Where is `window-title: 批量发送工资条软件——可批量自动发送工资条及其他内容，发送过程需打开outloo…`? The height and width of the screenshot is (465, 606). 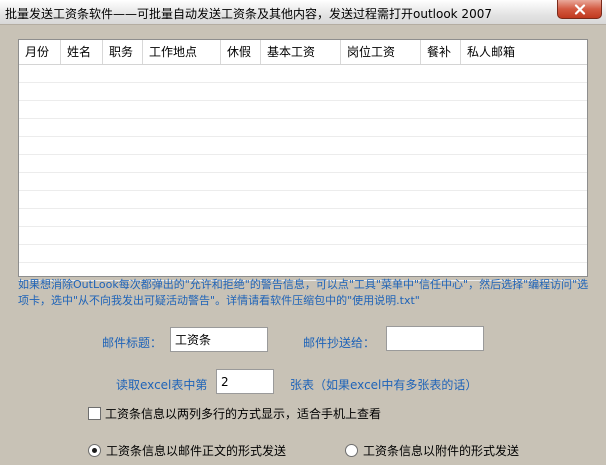 window-title: 批量发送工资条软件——可批量自动发送工资条及其他内容，发送过程需打开outloo… is located at coordinates (248, 14).